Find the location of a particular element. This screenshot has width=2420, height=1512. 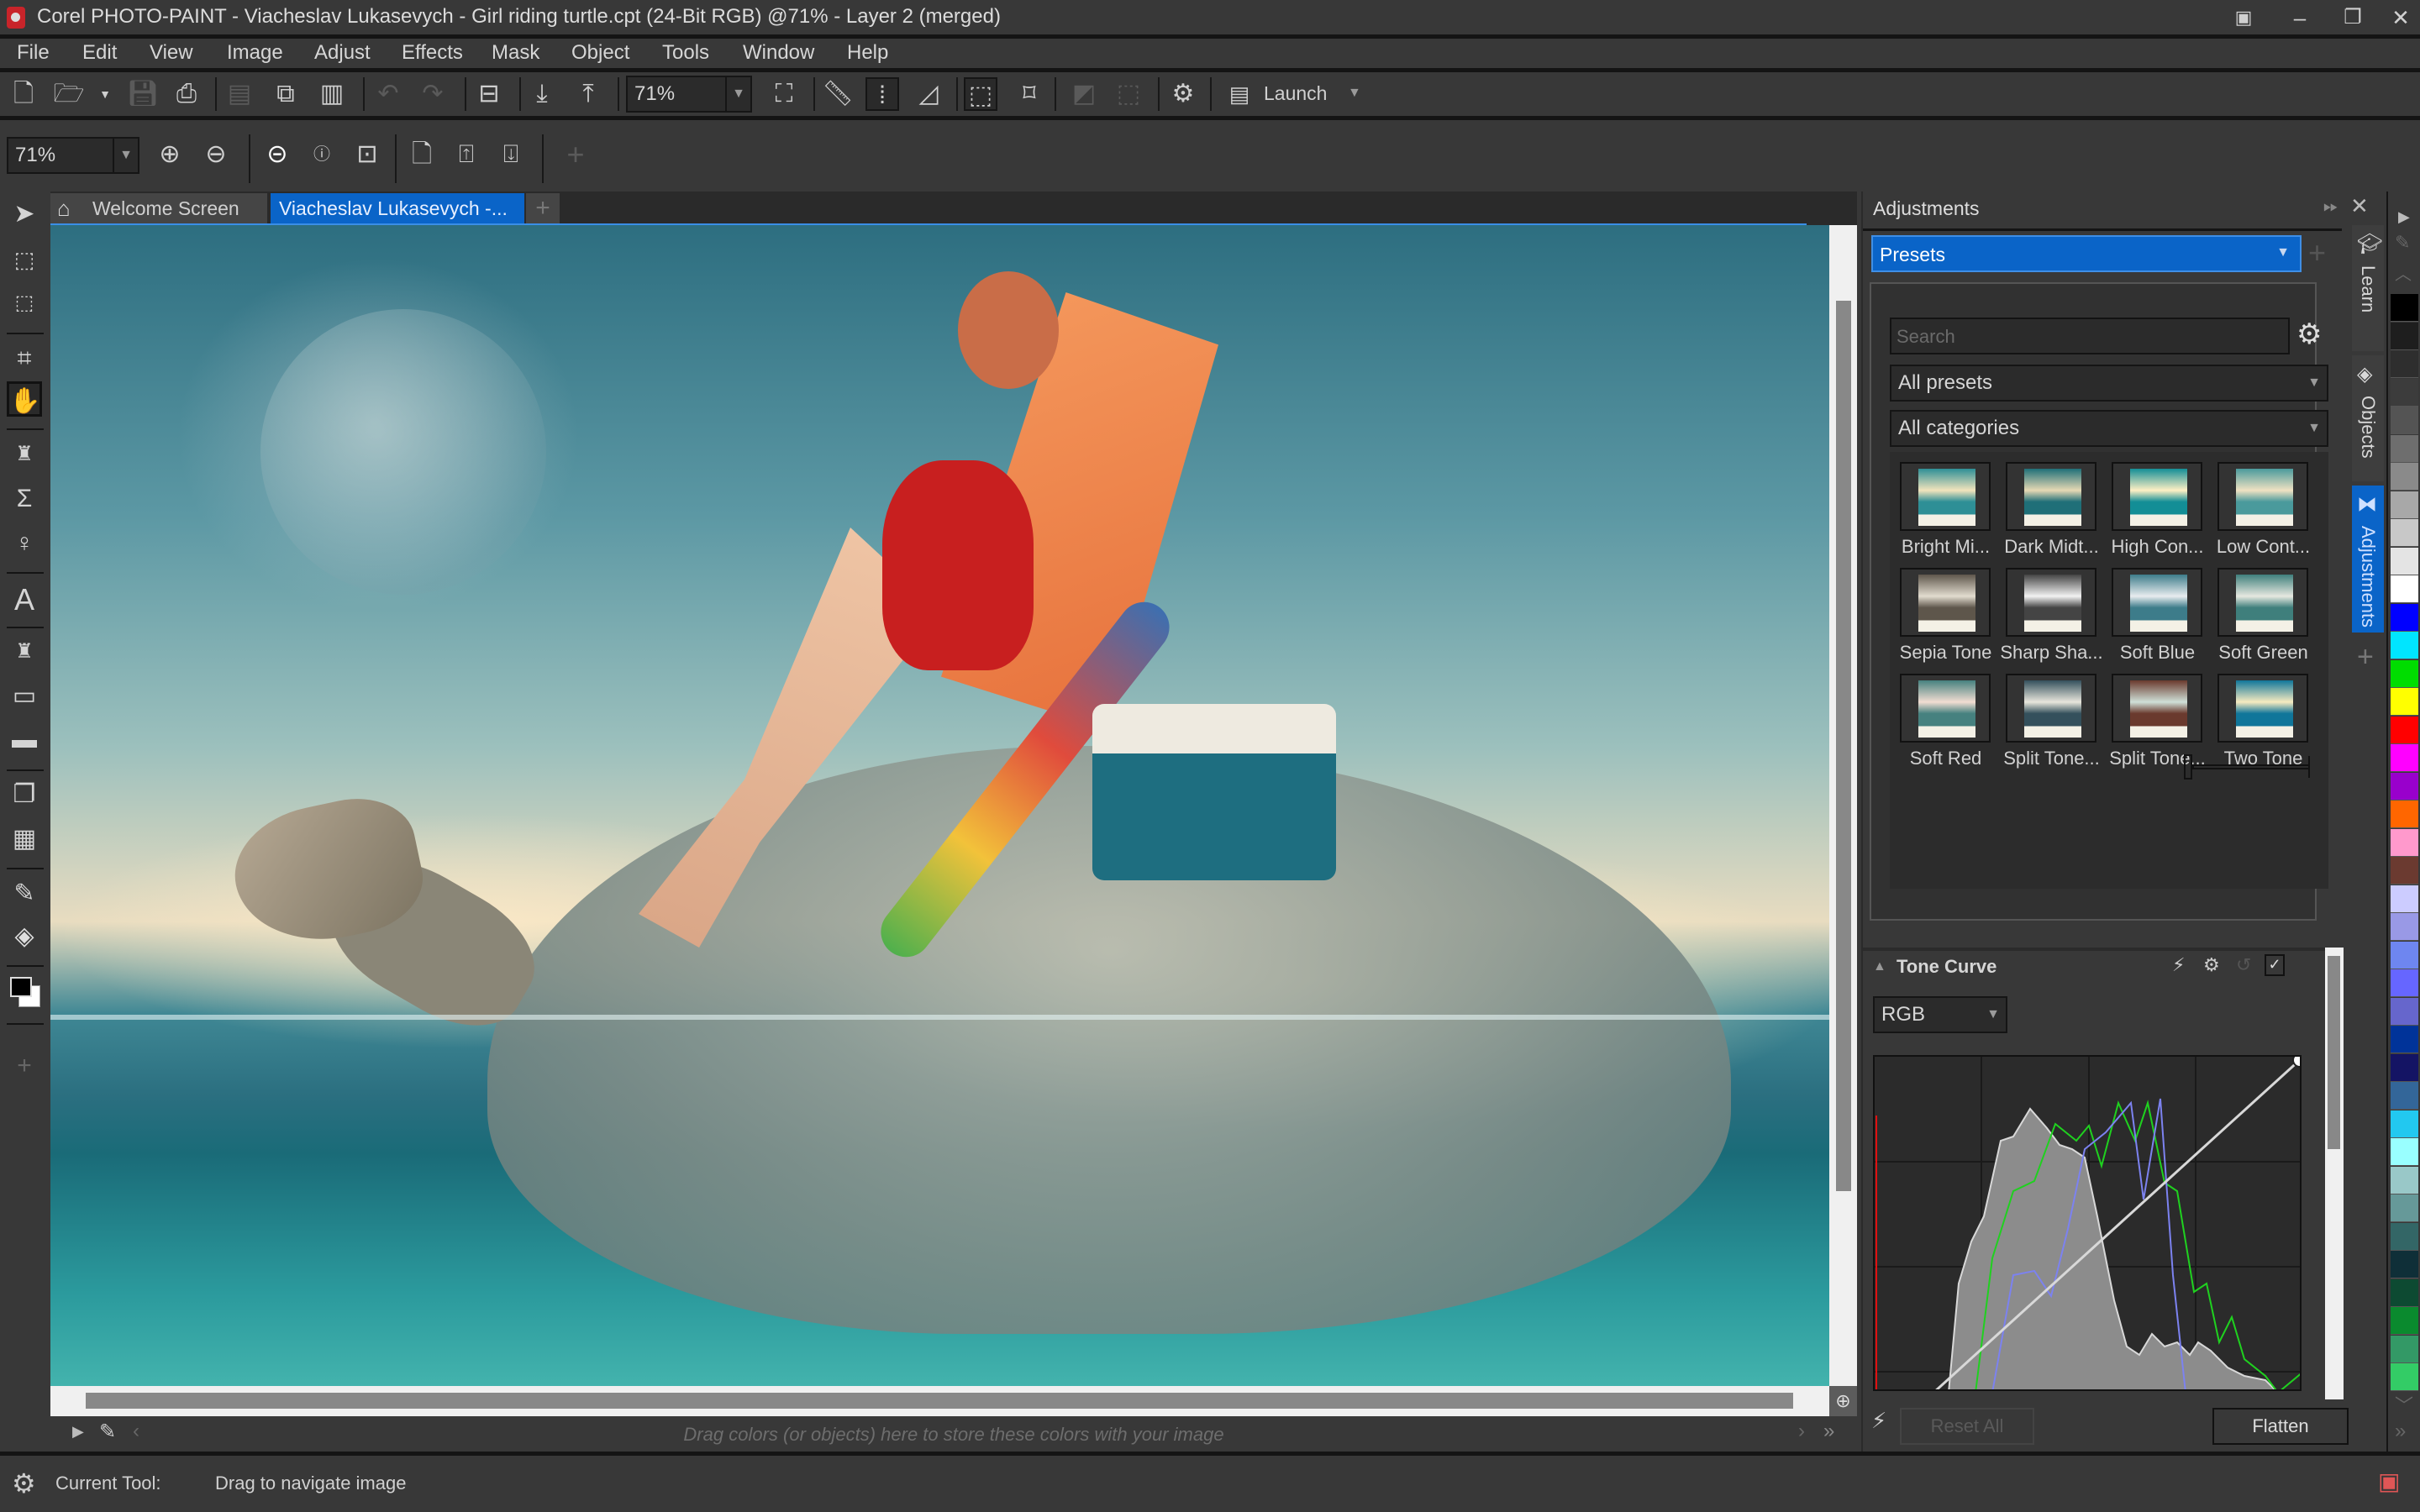

fill-tool-icon: ◈ is located at coordinates (24, 936).